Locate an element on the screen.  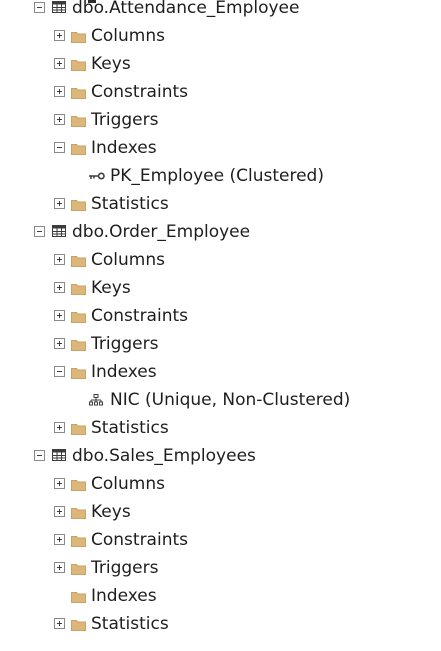
tree-node-index-pk-employee: PK_Employee (Clustered) is located at coordinates (220, 176).